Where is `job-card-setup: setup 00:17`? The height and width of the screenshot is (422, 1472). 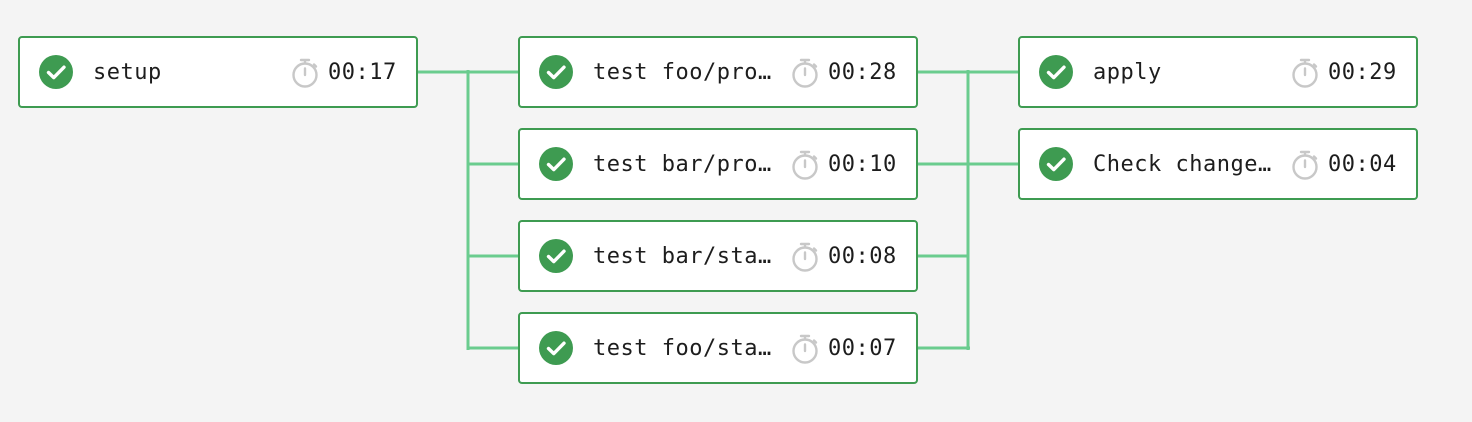 job-card-setup: setup 00:17 is located at coordinates (218, 72).